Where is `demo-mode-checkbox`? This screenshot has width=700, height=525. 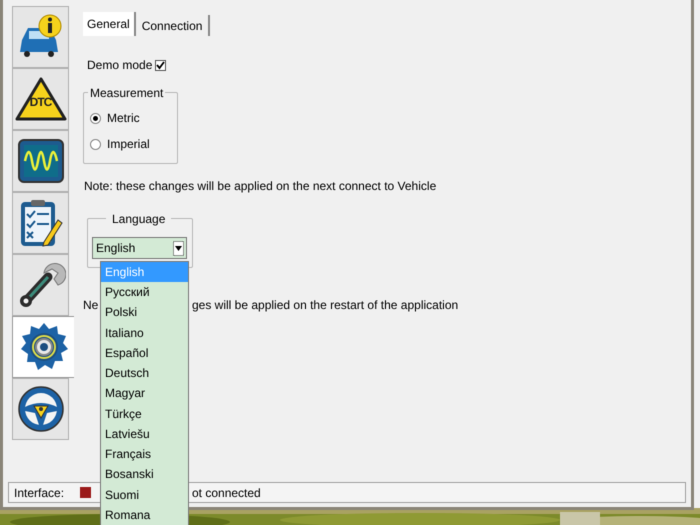 demo-mode-checkbox is located at coordinates (160, 65).